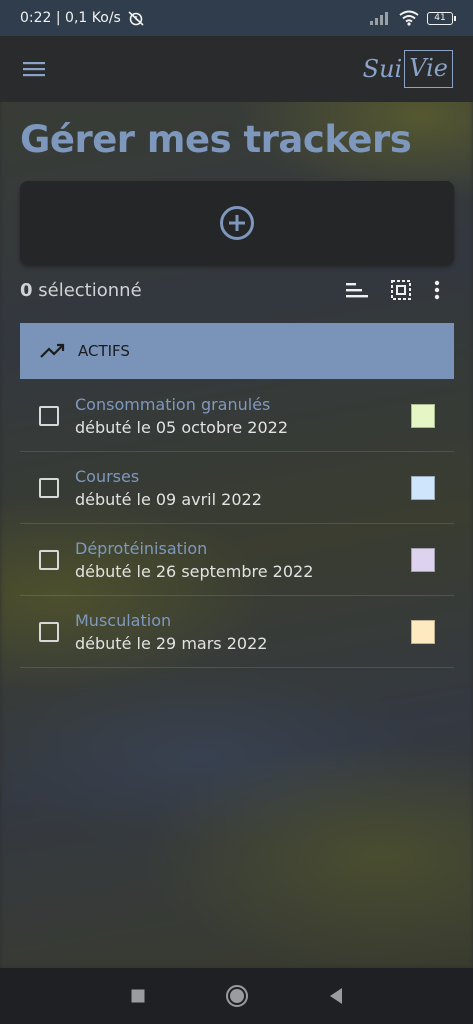  Describe the element at coordinates (141, 548) in the screenshot. I see `tracker-name: Déprotéinisation` at that location.